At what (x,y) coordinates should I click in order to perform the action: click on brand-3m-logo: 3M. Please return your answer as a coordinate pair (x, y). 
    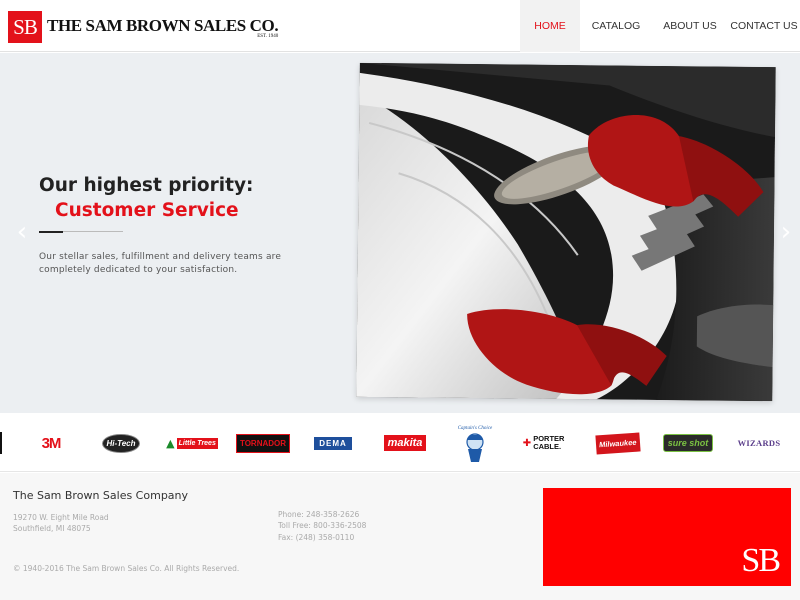
    Looking at the image, I should click on (51, 443).